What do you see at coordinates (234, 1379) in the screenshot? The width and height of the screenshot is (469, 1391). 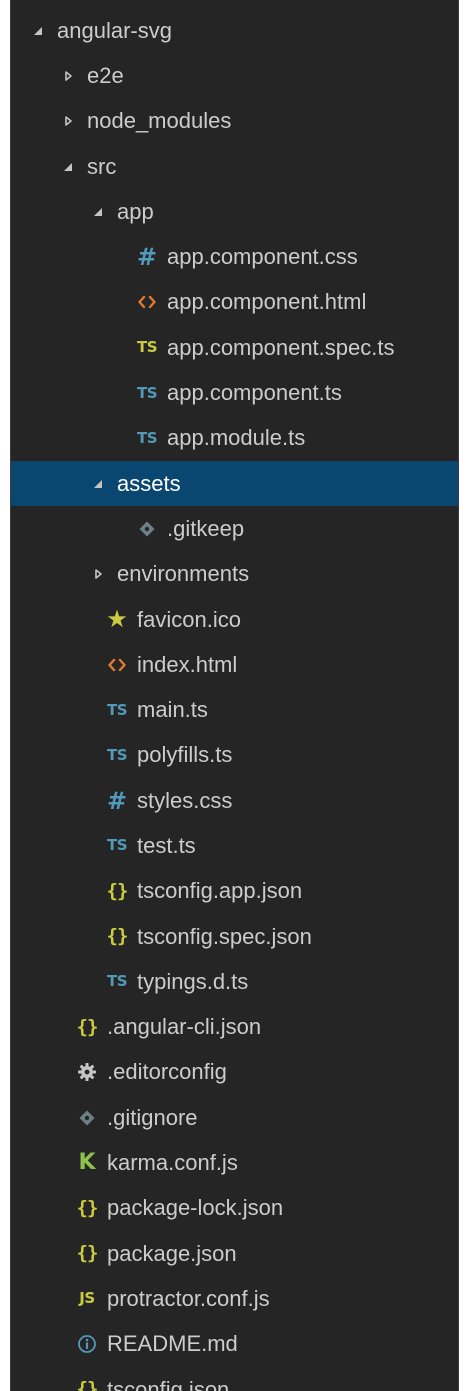 I see `tree-file-tsconfig-json: {} tsconfig.json` at bounding box center [234, 1379].